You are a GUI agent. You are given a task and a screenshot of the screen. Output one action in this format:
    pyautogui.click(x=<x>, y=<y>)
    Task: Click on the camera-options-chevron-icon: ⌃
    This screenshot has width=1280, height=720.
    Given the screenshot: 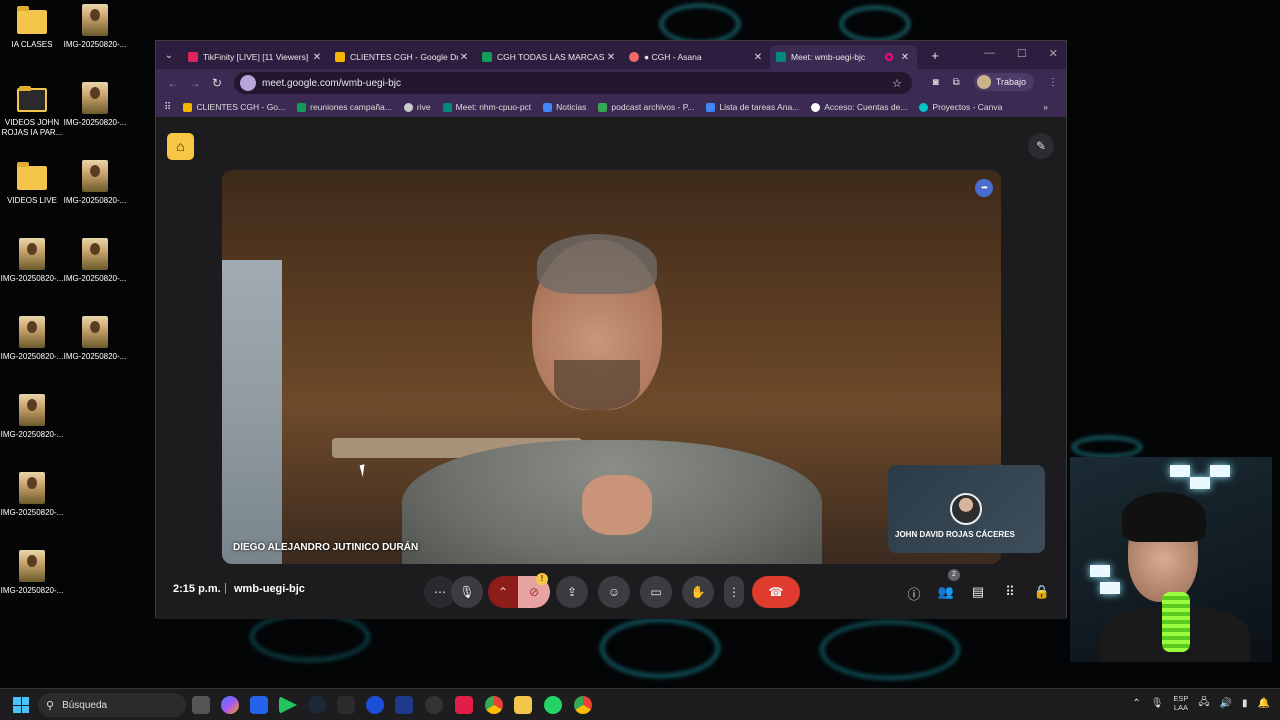 What is the action you would take?
    pyautogui.click(x=503, y=592)
    